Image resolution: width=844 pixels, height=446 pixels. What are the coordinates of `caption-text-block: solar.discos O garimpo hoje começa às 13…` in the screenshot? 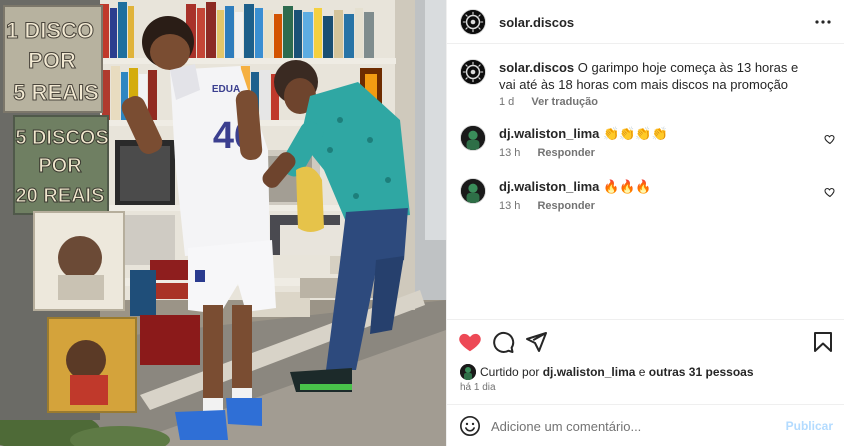 It's located at (654, 76).